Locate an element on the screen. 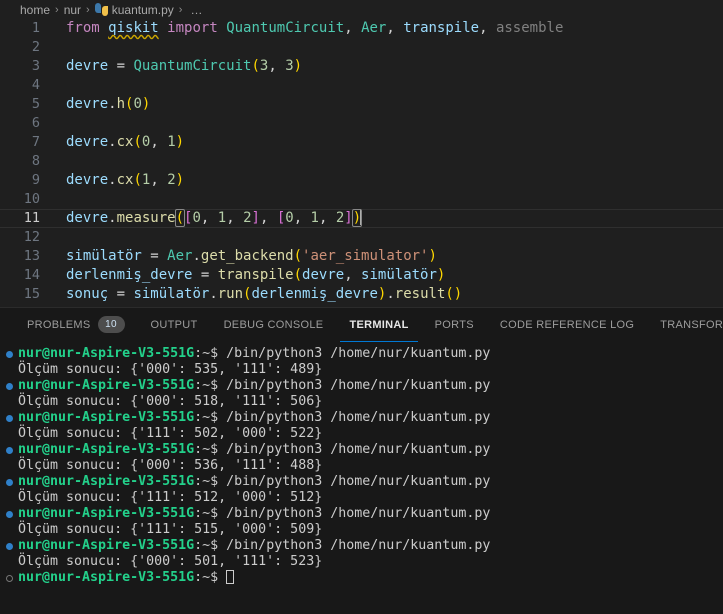 This screenshot has width=723, height=614. terminal-output-line: Ölçüm sonucu: {'111': 515, '000': 509} is located at coordinates (361, 530).